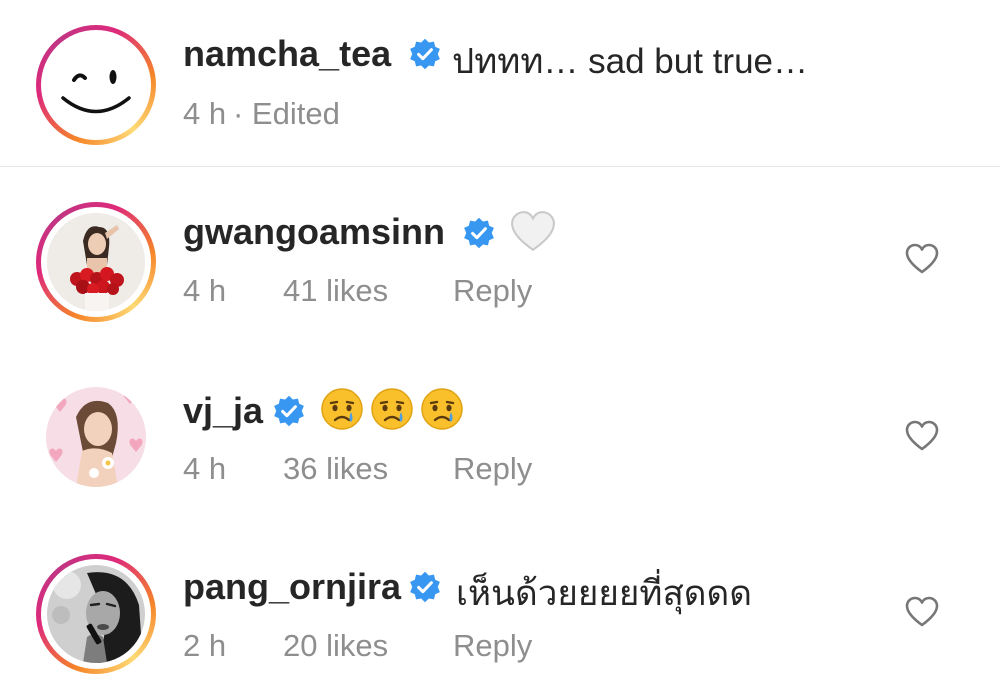 The height and width of the screenshot is (695, 1000). Describe the element at coordinates (314, 232) in the screenshot. I see `username: gwangoamsinn` at that location.